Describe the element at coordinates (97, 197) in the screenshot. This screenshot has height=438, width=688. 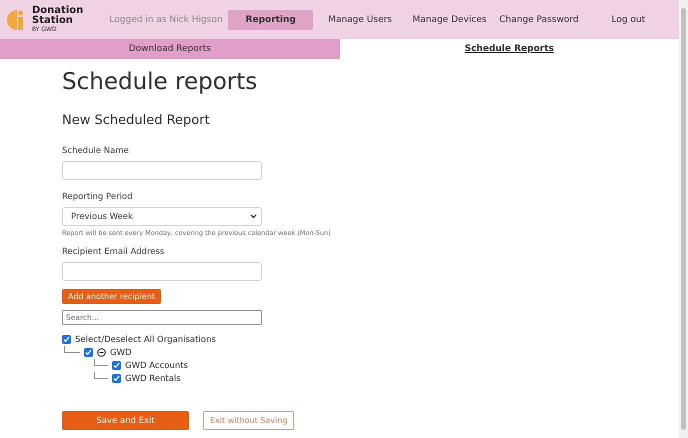
I see `field-label: Reporting Period` at that location.